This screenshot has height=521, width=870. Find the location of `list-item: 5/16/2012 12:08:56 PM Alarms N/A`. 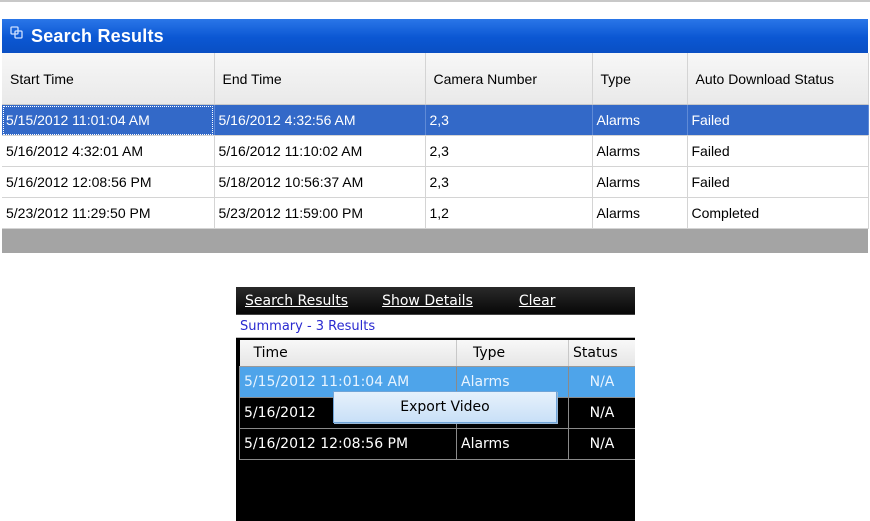

list-item: 5/16/2012 12:08:56 PM Alarms N/A is located at coordinates (437, 444).